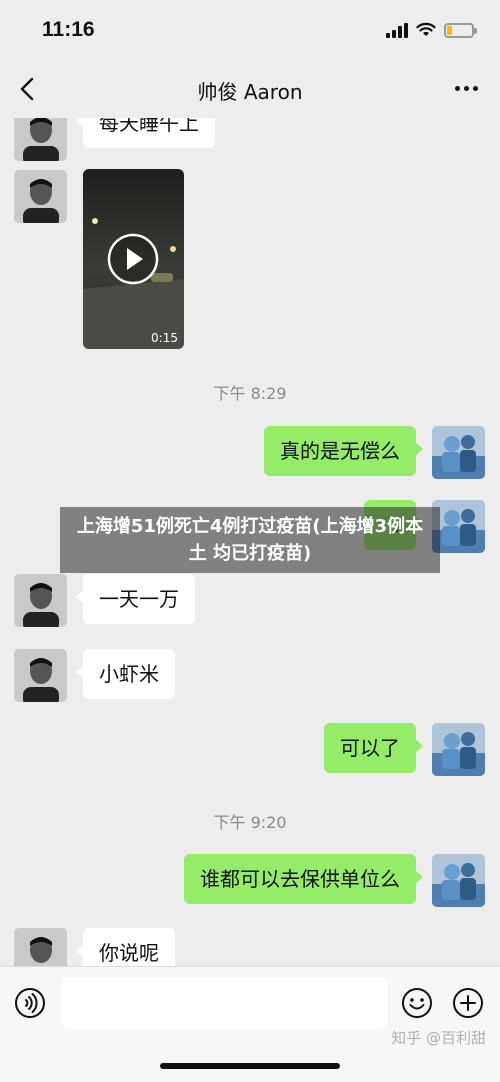 Image resolution: width=500 pixels, height=1082 pixels. I want to click on message-bubble-incoming: 小虾米, so click(125, 674).